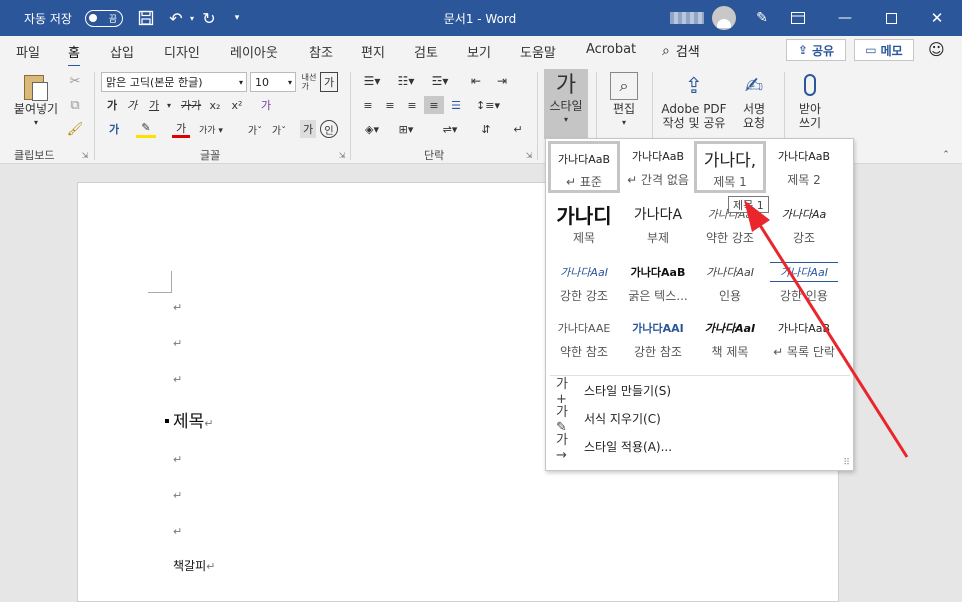 The image size is (962, 602). I want to click on annotation-arrow, so click(826, 329).